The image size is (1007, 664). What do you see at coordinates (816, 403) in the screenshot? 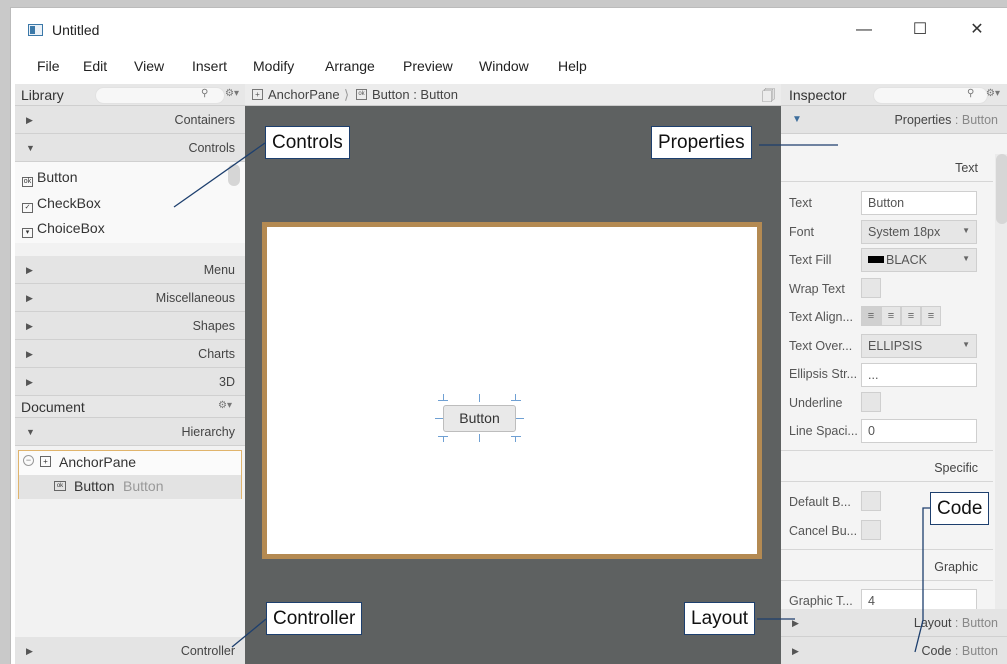
I see `prop-label-underline: Underline` at bounding box center [816, 403].